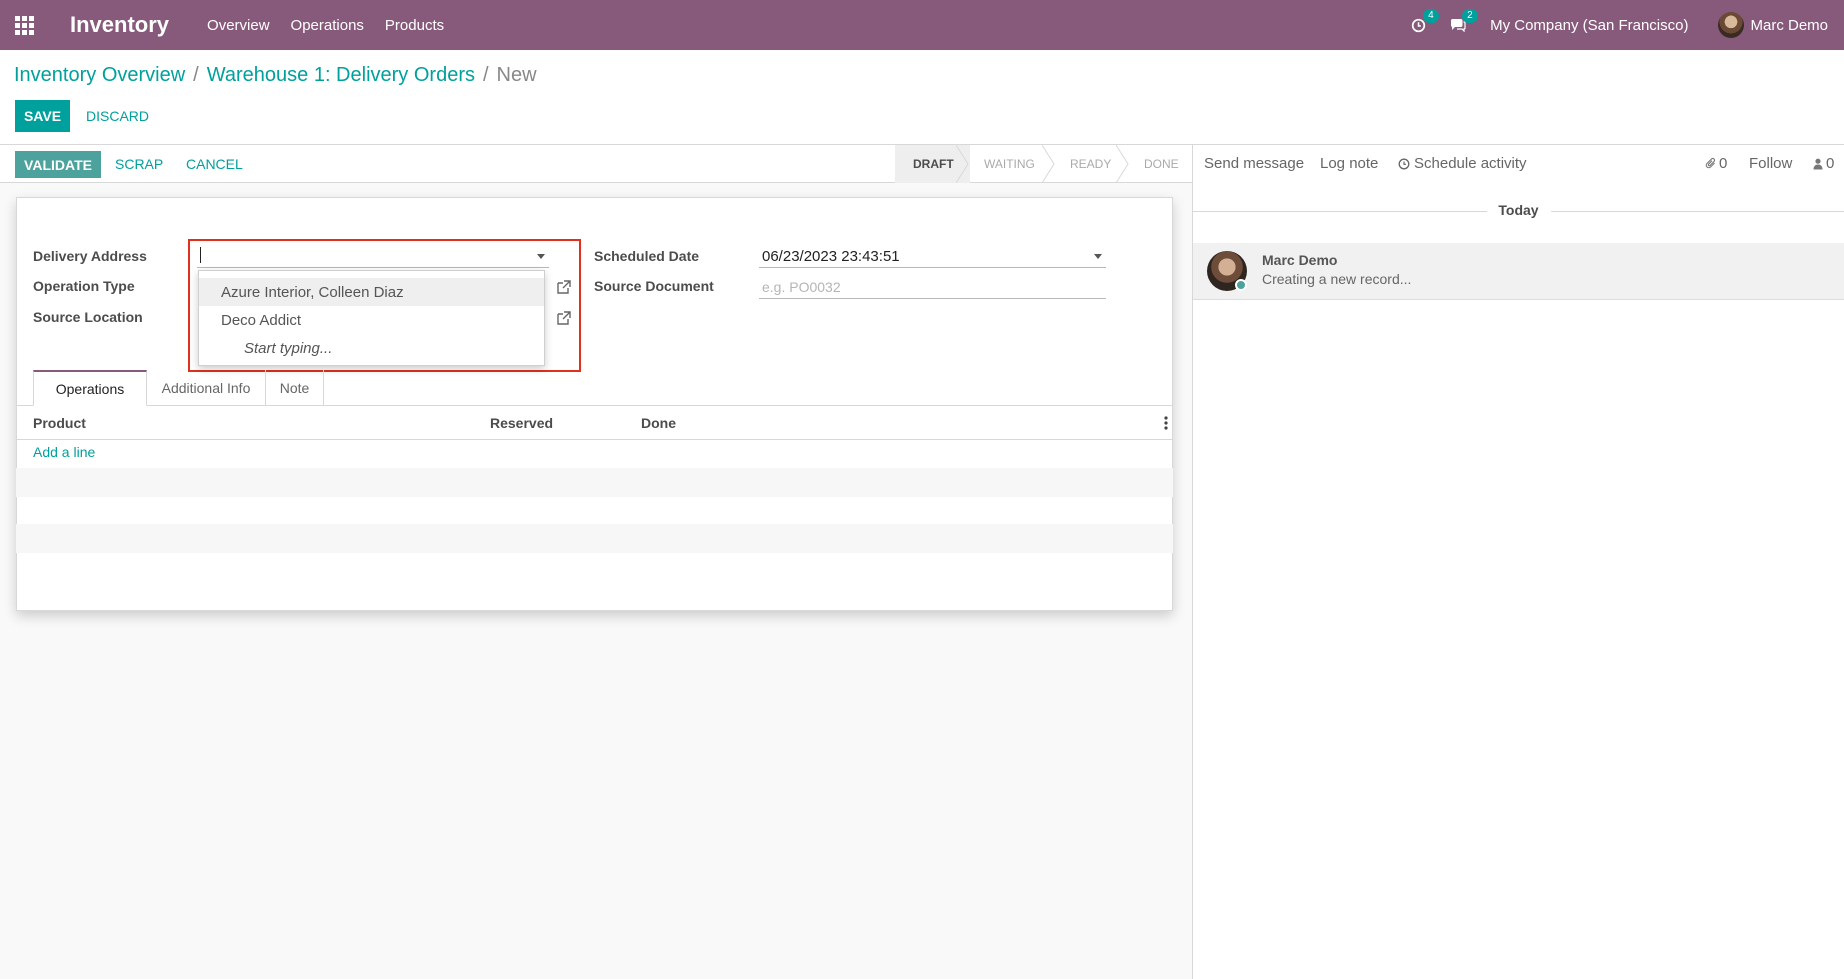 Image resolution: width=1844 pixels, height=979 pixels. Describe the element at coordinates (24, 25) in the screenshot. I see `apps-menu-icon` at that location.